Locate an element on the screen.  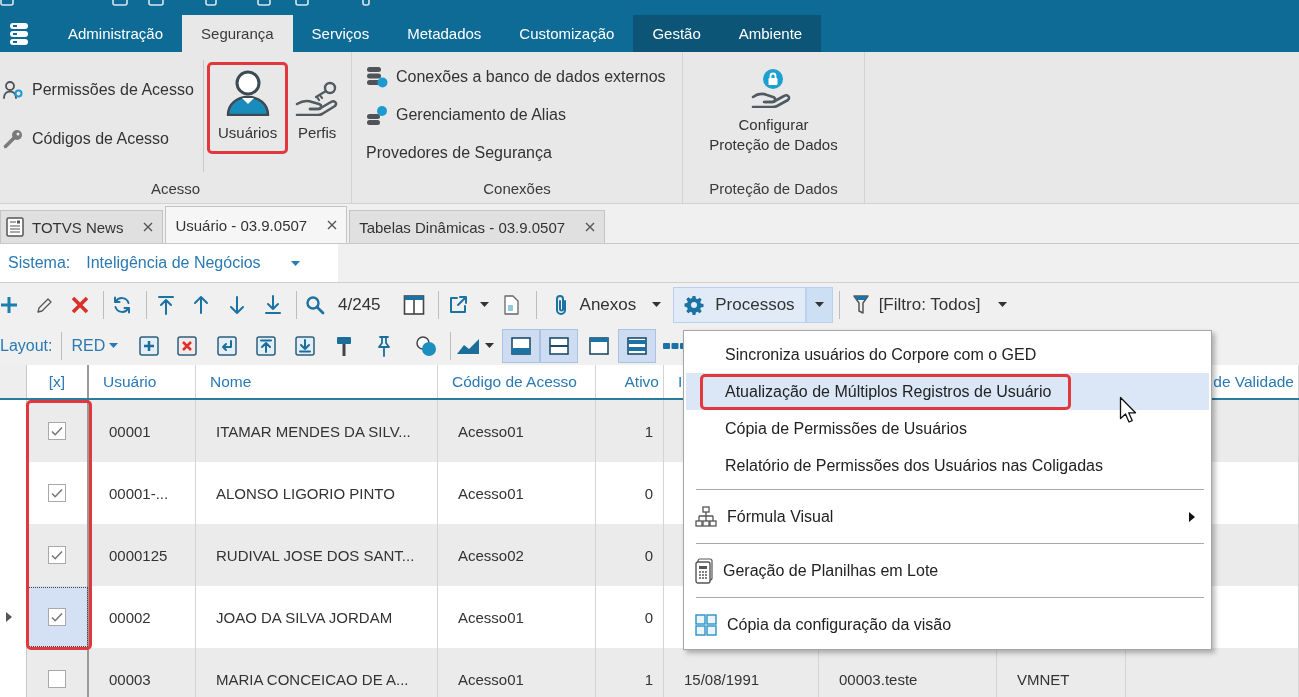
ribbon-button: Perfis is located at coordinates (317, 108).